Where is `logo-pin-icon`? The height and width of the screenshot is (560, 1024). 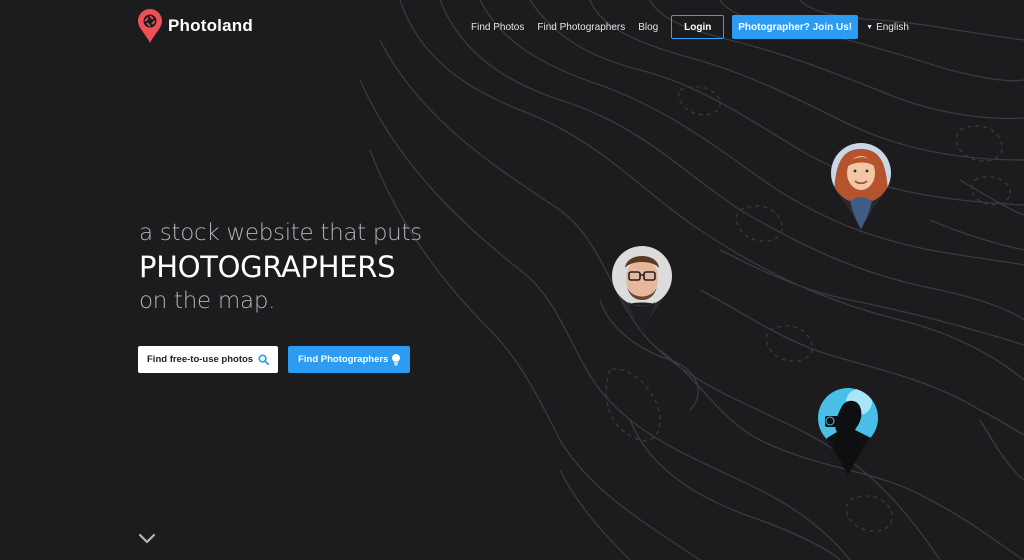 logo-pin-icon is located at coordinates (150, 26).